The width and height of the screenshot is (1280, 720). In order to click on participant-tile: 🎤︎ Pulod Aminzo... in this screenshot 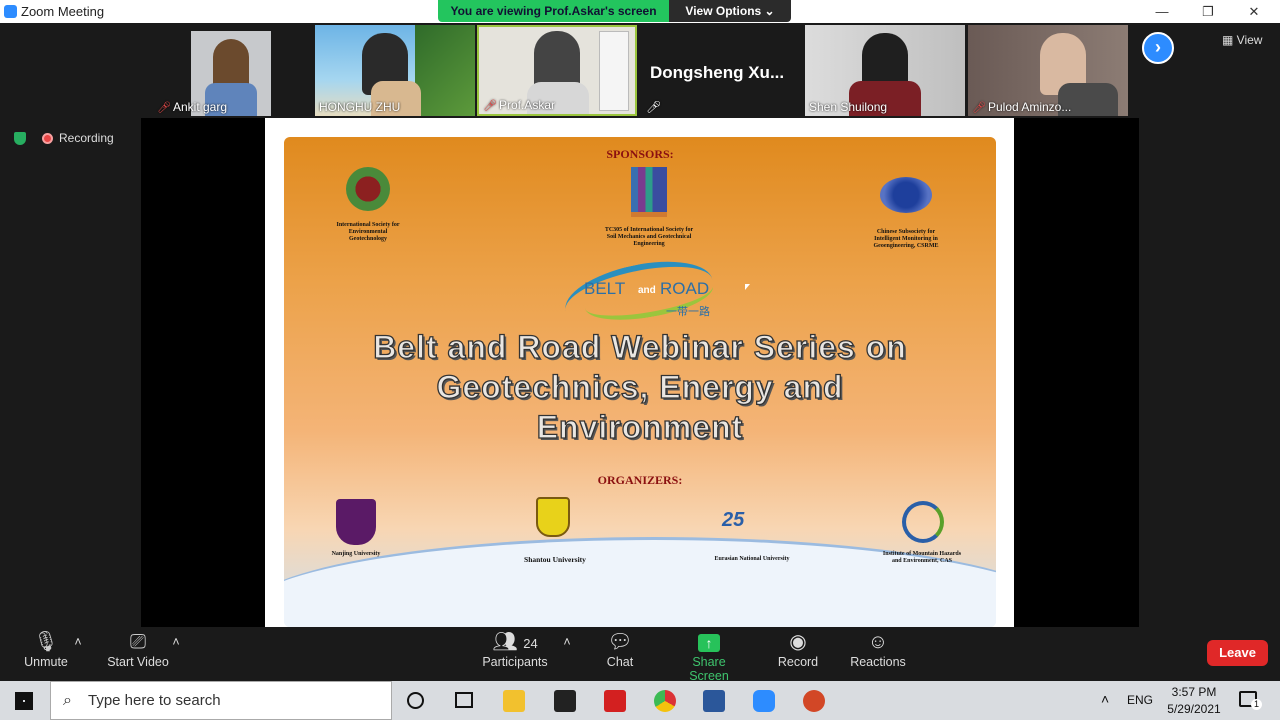, I will do `click(1048, 70)`.